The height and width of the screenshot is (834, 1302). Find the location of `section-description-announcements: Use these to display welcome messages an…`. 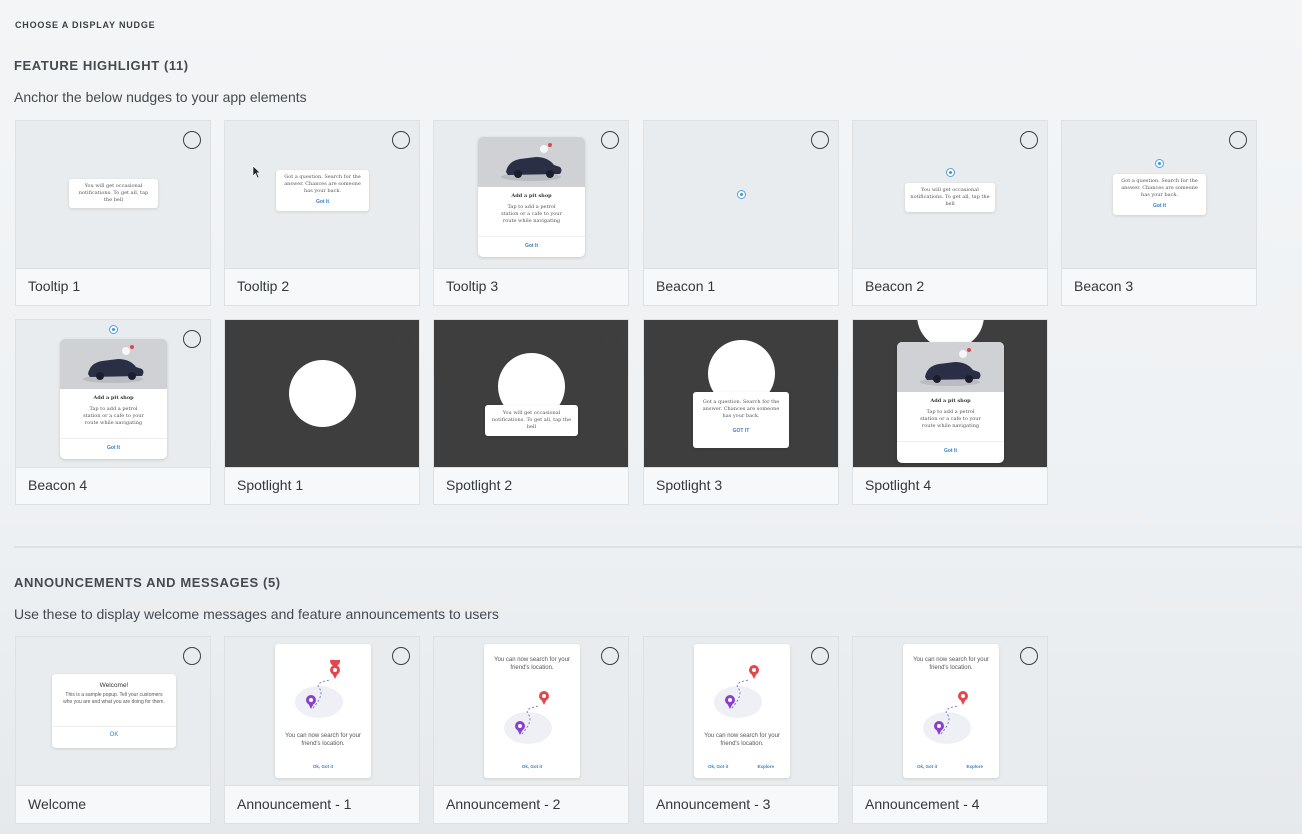

section-description-announcements: Use these to display welcome messages an… is located at coordinates (256, 614).